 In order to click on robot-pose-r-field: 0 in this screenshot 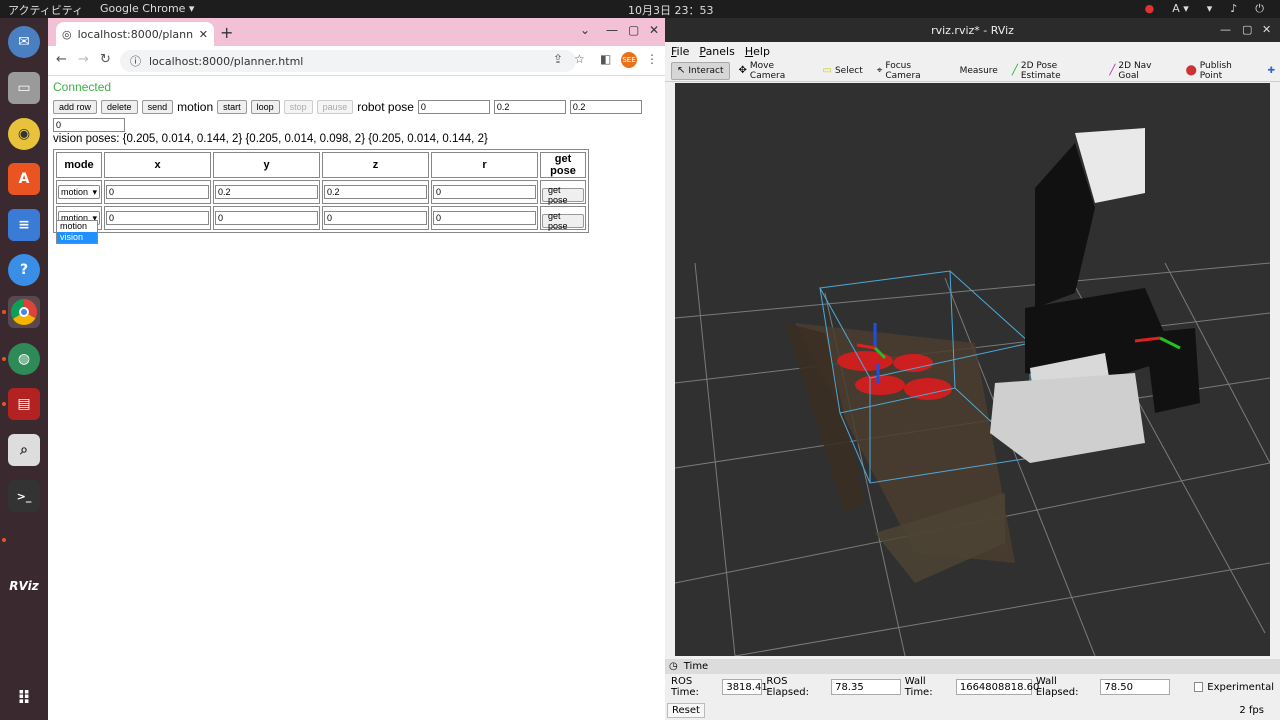, I will do `click(89, 125)`.